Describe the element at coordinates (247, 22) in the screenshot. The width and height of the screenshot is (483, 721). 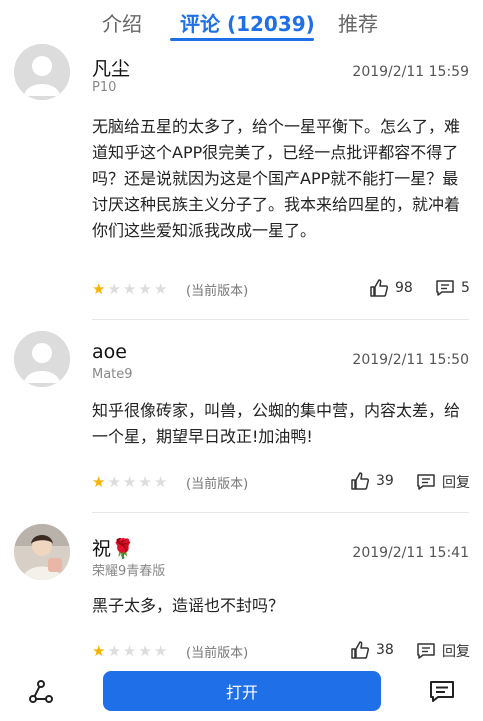
I see `tab-reviews: 评论 (12039)` at that location.